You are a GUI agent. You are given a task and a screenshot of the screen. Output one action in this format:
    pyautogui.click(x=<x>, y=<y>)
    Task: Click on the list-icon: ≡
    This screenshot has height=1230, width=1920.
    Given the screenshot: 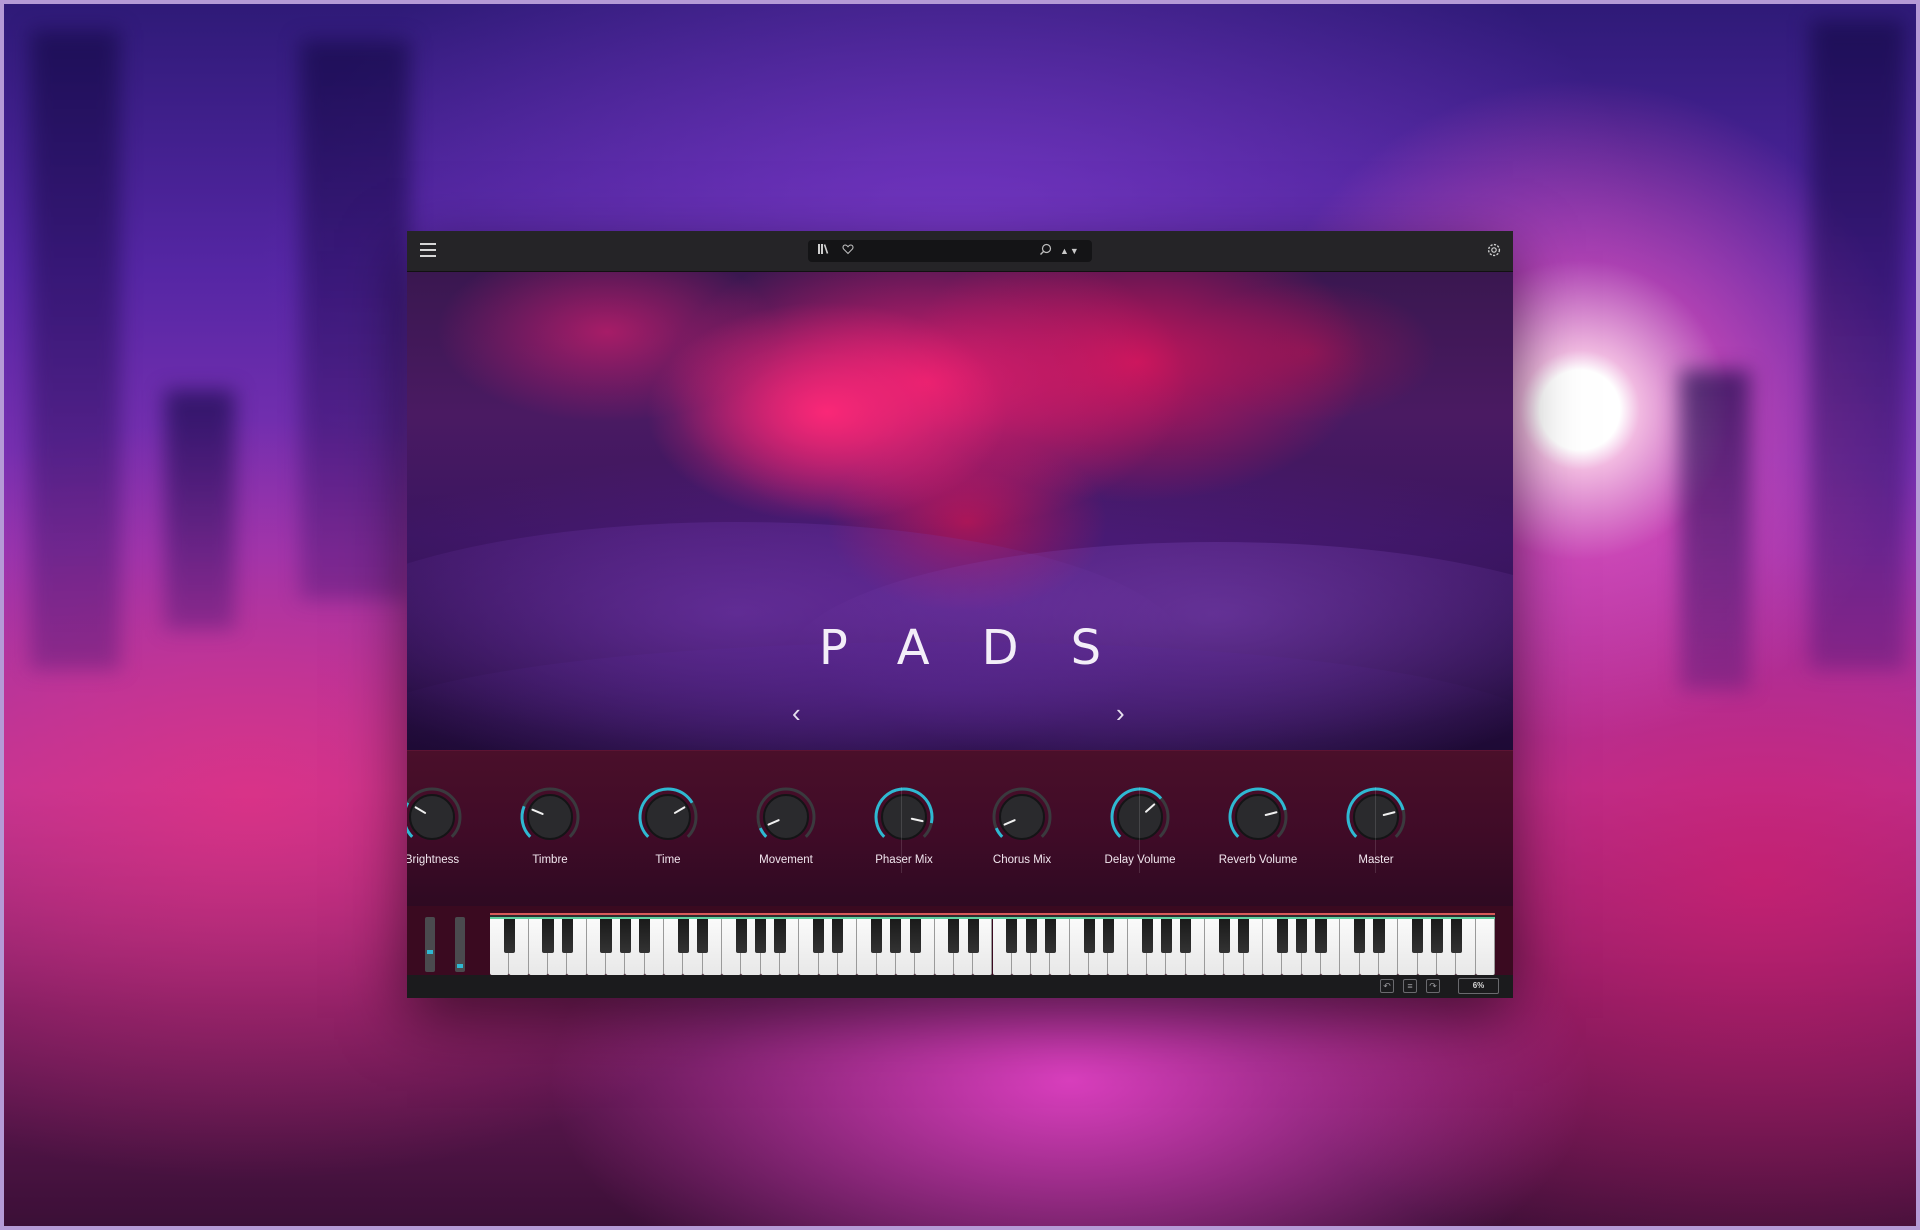 What is the action you would take?
    pyautogui.click(x=1410, y=986)
    